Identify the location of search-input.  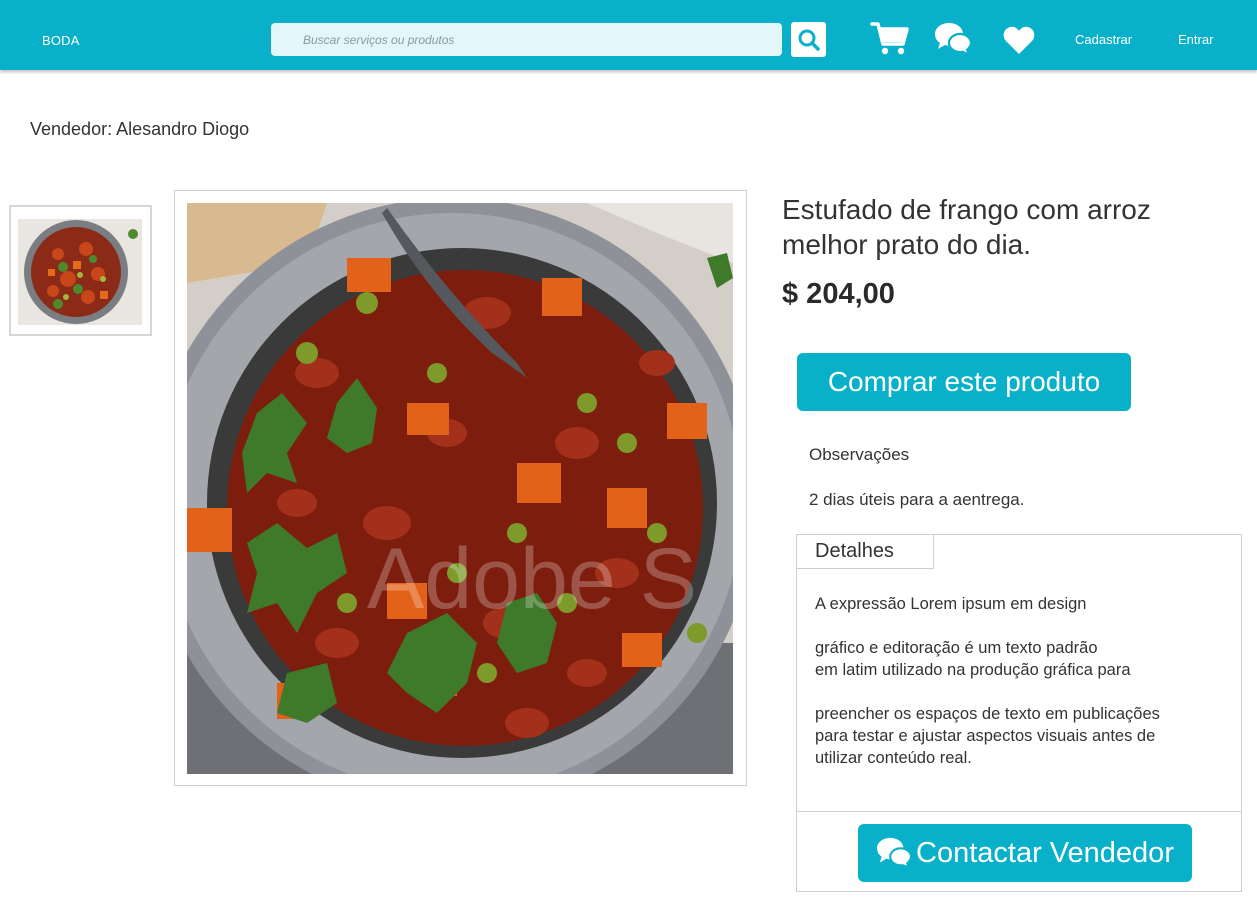
(526, 39).